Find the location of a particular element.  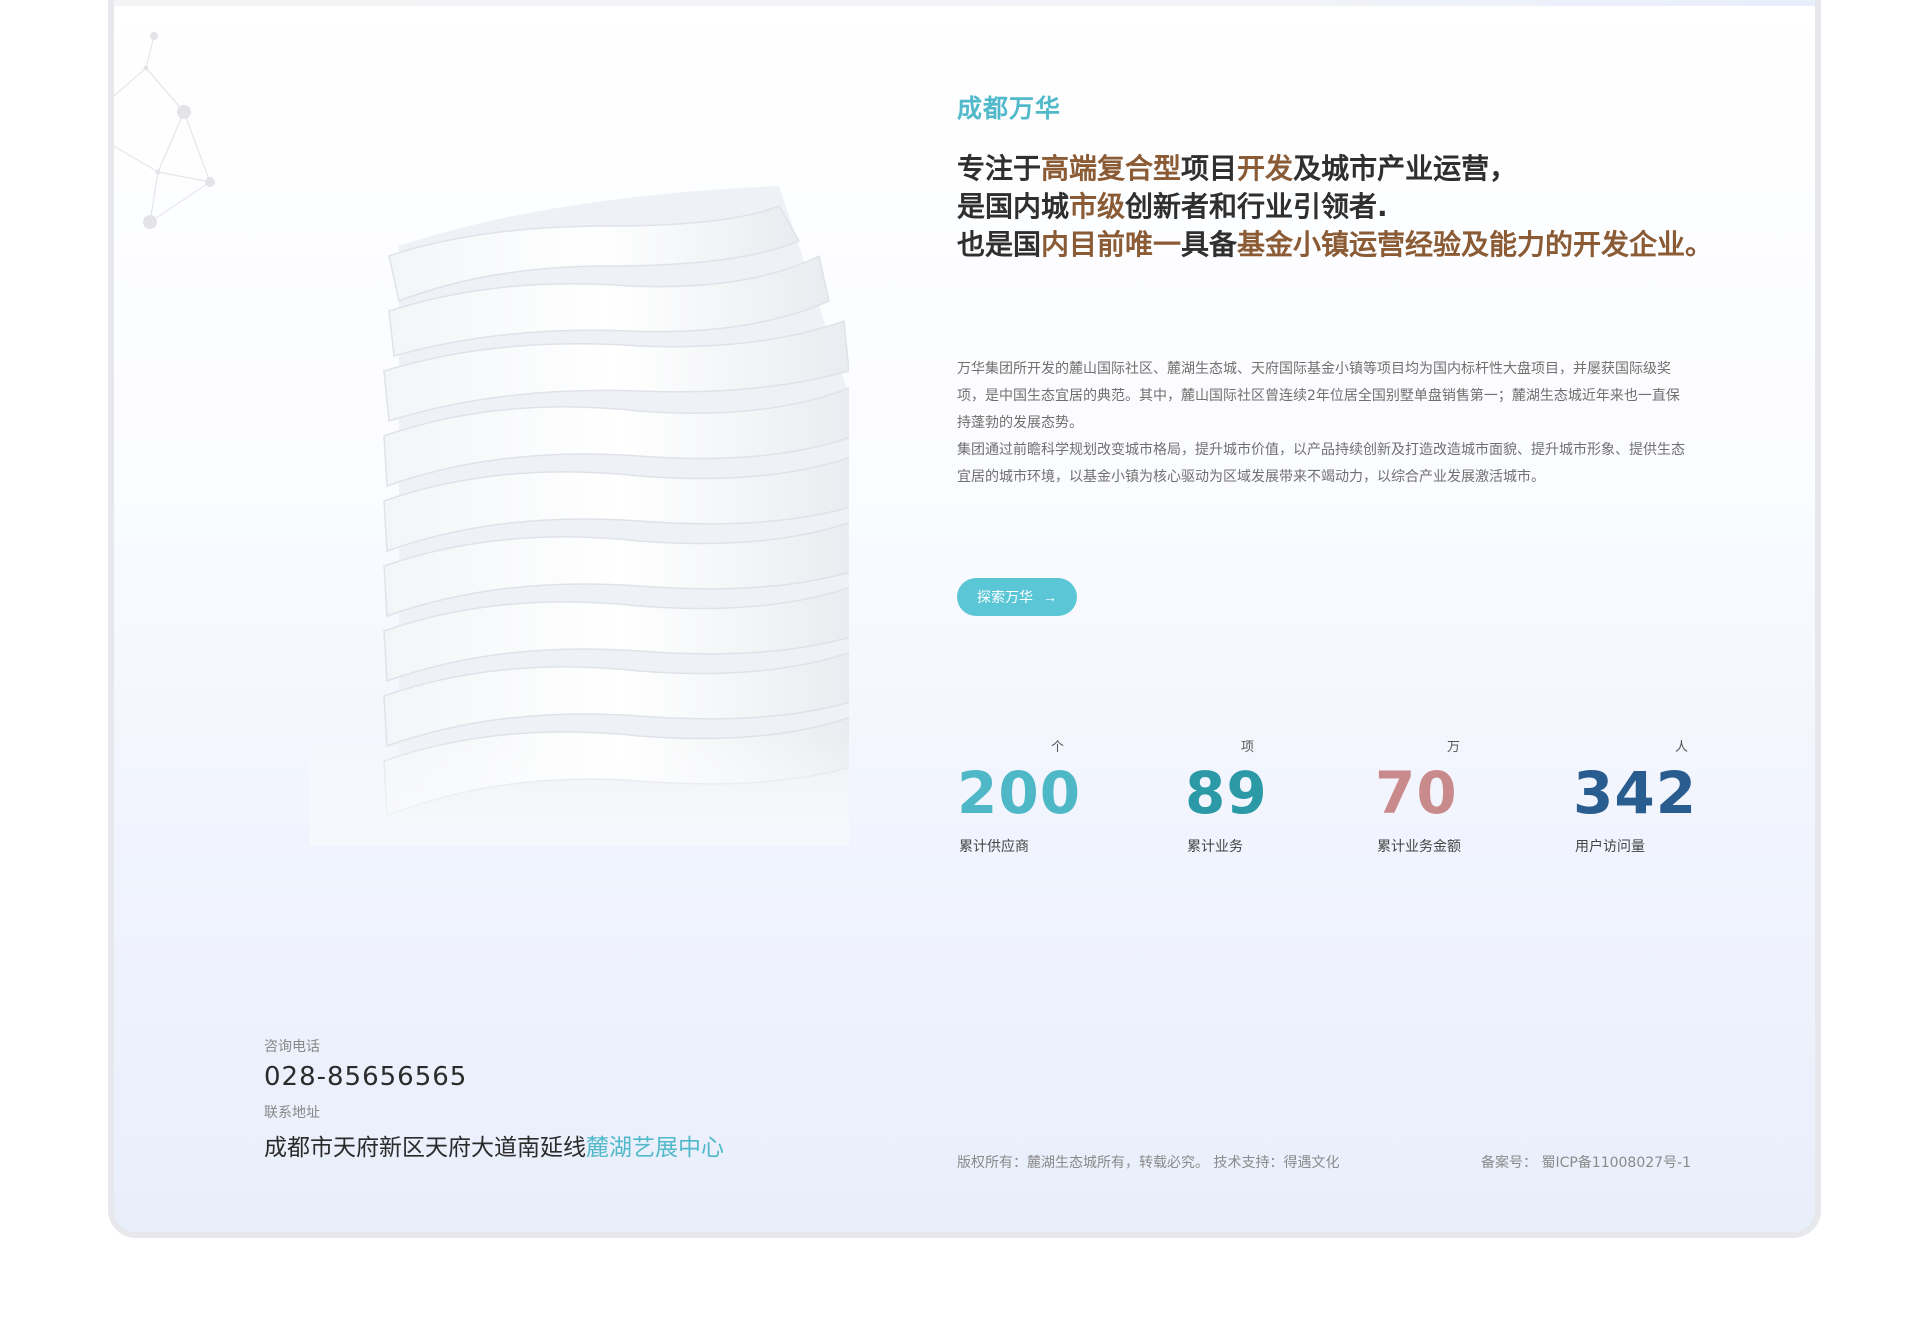

phone-number: 028-85656565 is located at coordinates (494, 1077).